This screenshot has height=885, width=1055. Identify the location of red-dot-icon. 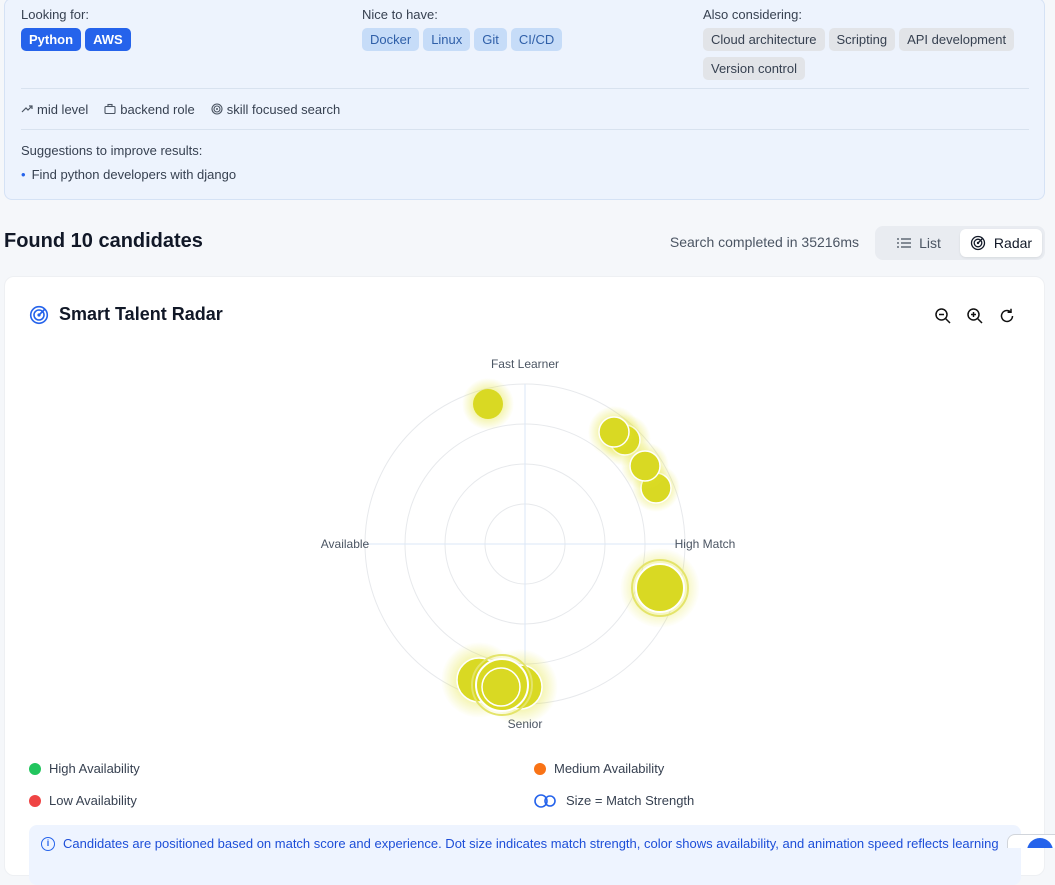
(35, 801).